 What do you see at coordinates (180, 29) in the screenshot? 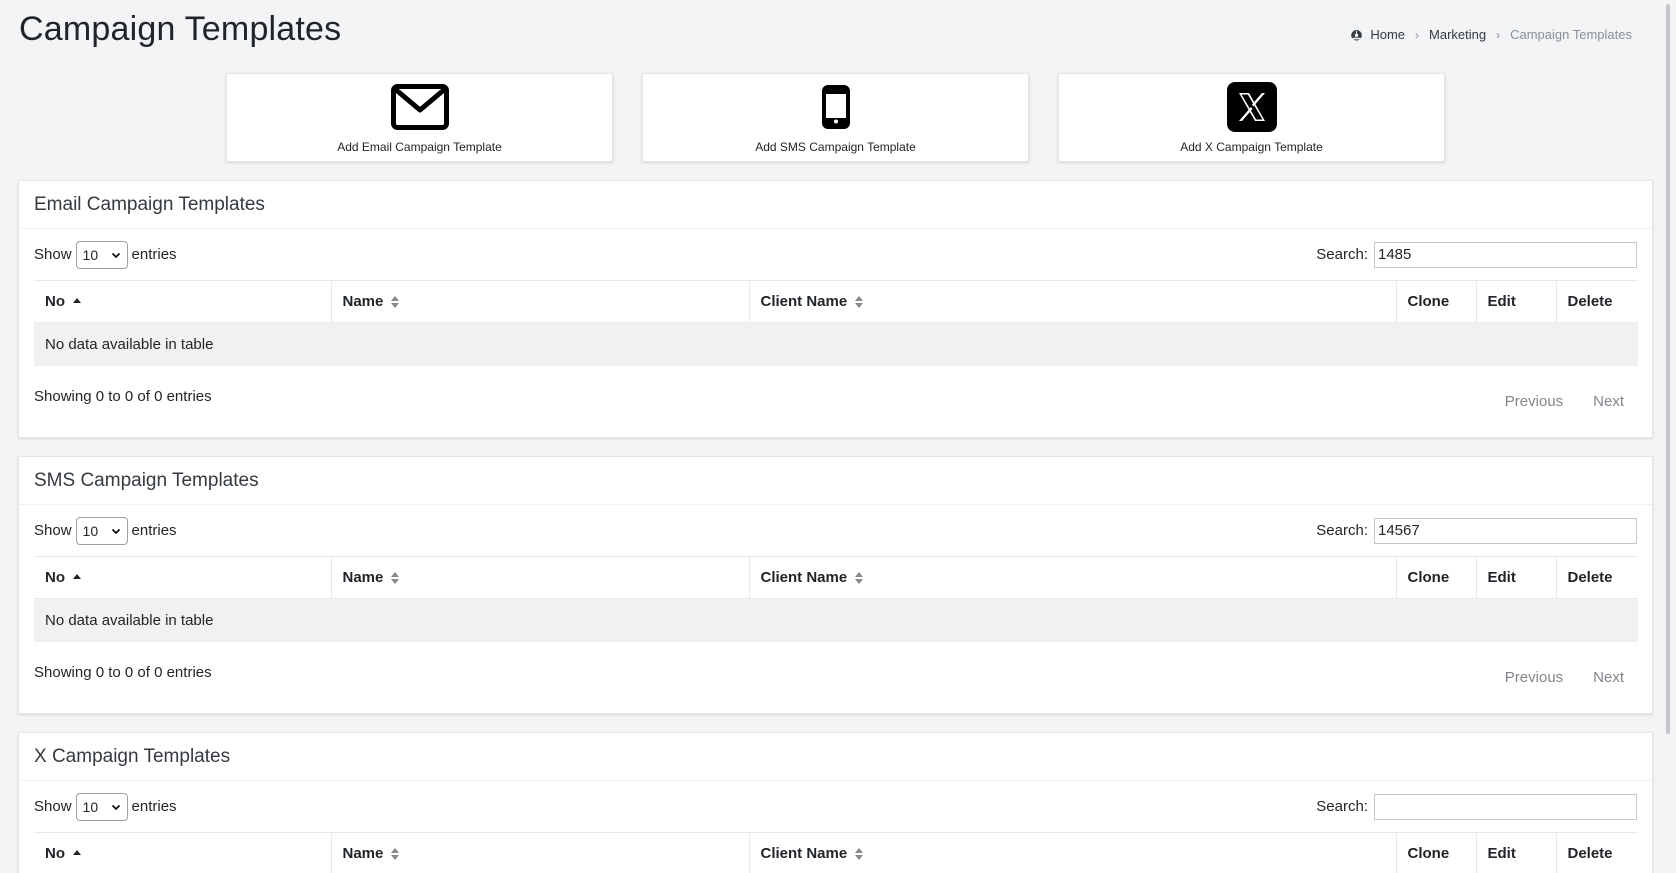
I see `page-title: Campaign Templates` at bounding box center [180, 29].